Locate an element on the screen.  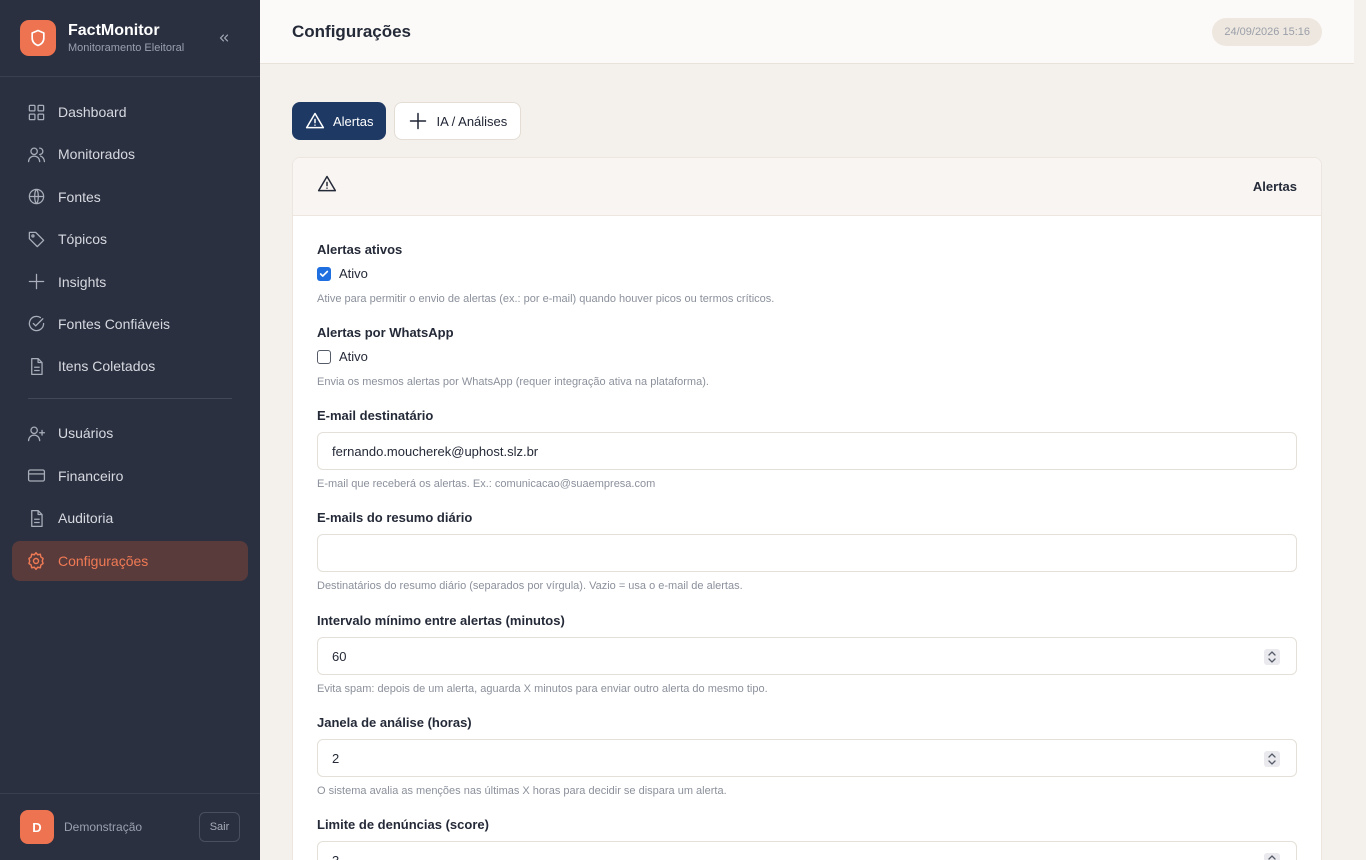
datetime-badge: 24/09/2026 15:16 is located at coordinates (1267, 31).